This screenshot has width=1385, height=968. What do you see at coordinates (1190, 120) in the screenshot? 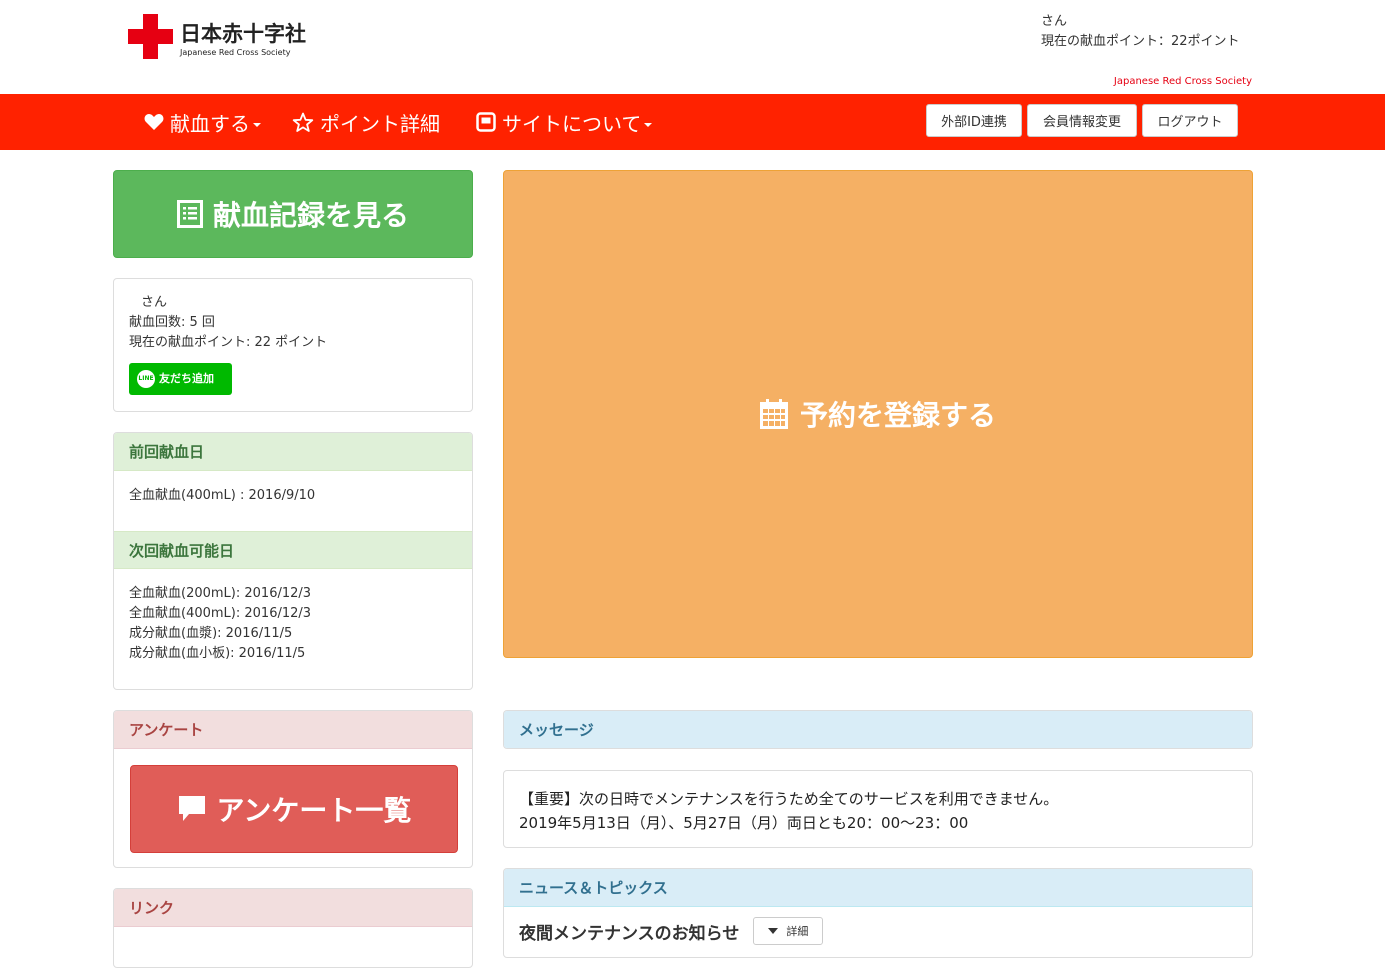
I see `logout-button: ログアウト` at bounding box center [1190, 120].